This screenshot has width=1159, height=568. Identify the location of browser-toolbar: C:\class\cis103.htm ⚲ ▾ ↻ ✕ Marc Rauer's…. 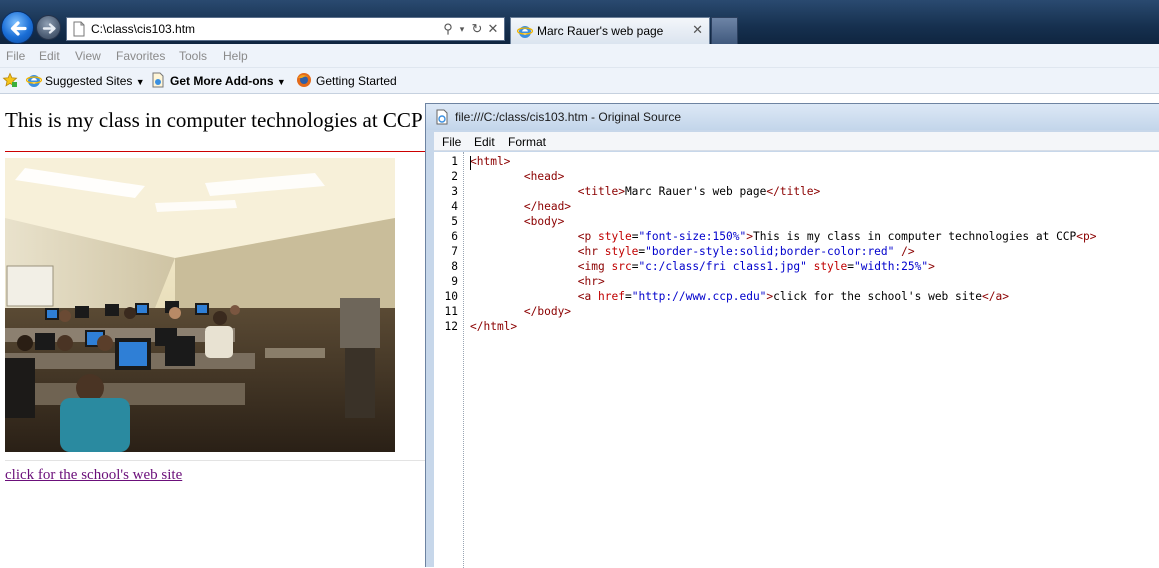
(579, 22).